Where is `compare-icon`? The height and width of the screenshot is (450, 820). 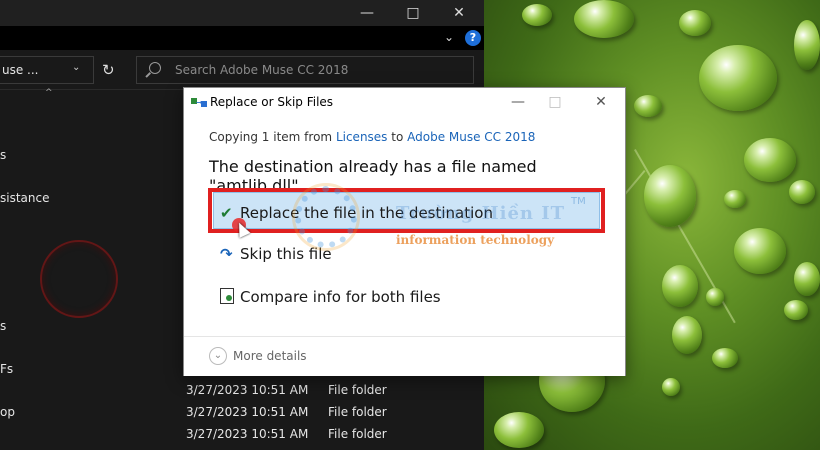 compare-icon is located at coordinates (227, 296).